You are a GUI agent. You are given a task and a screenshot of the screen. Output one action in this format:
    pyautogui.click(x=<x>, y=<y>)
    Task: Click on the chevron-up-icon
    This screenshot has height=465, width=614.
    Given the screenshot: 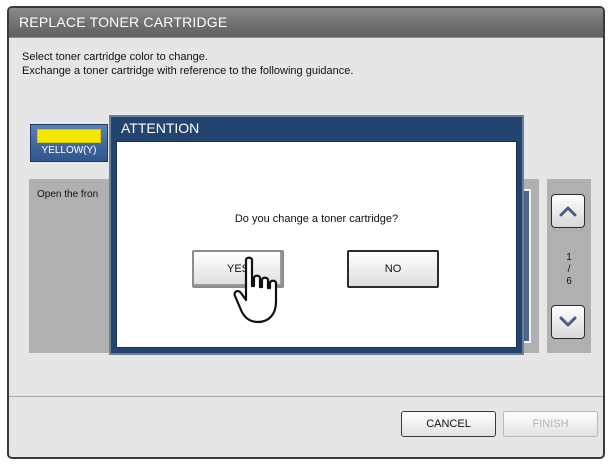 What is the action you would take?
    pyautogui.click(x=568, y=211)
    